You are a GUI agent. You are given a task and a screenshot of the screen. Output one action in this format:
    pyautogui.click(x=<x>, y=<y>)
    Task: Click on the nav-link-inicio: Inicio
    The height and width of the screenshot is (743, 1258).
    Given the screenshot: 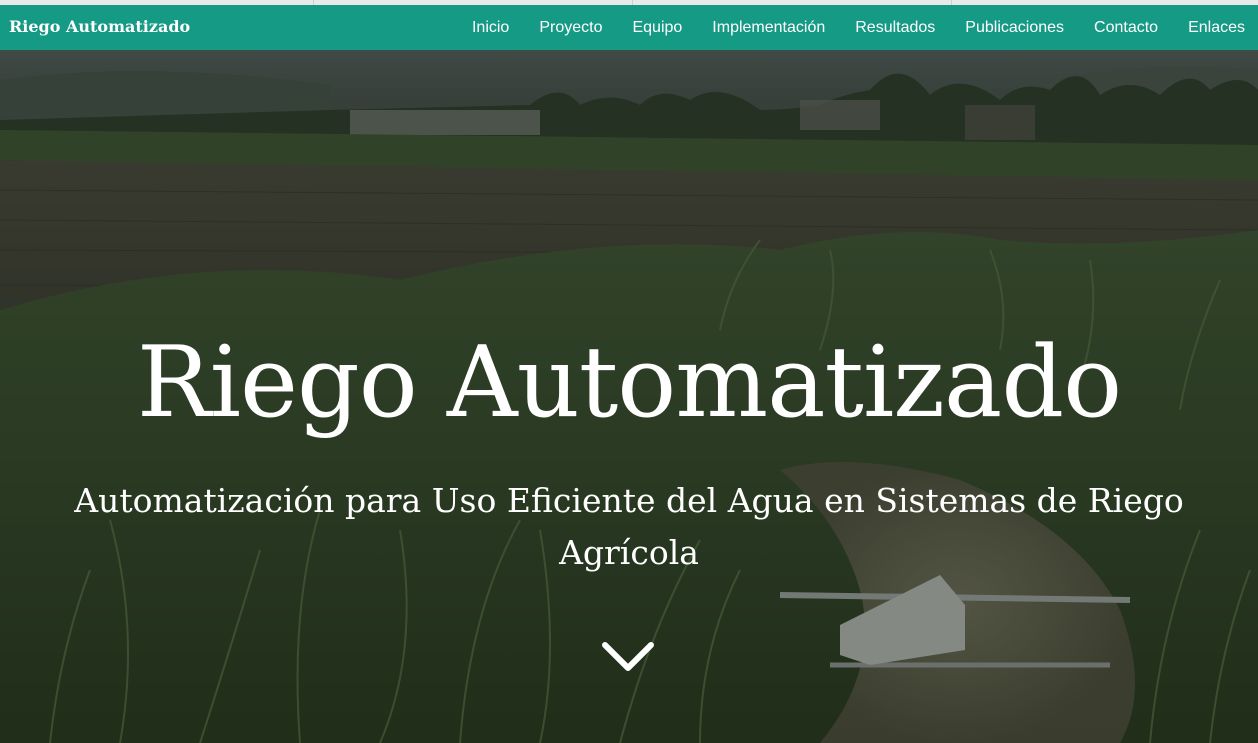 What is the action you would take?
    pyautogui.click(x=490, y=28)
    